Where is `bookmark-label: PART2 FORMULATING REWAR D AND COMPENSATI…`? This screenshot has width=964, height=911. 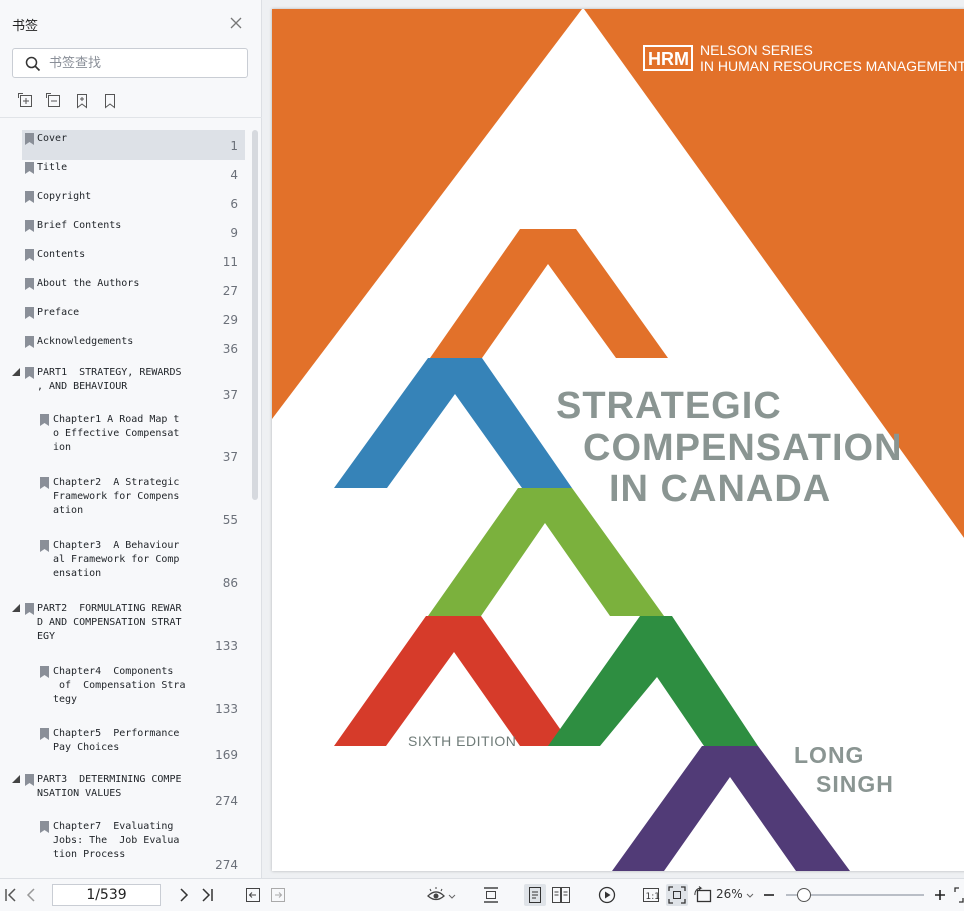
bookmark-label: PART2 FORMULATING REWAR D AND COMPENSATI… is located at coordinates (109, 622).